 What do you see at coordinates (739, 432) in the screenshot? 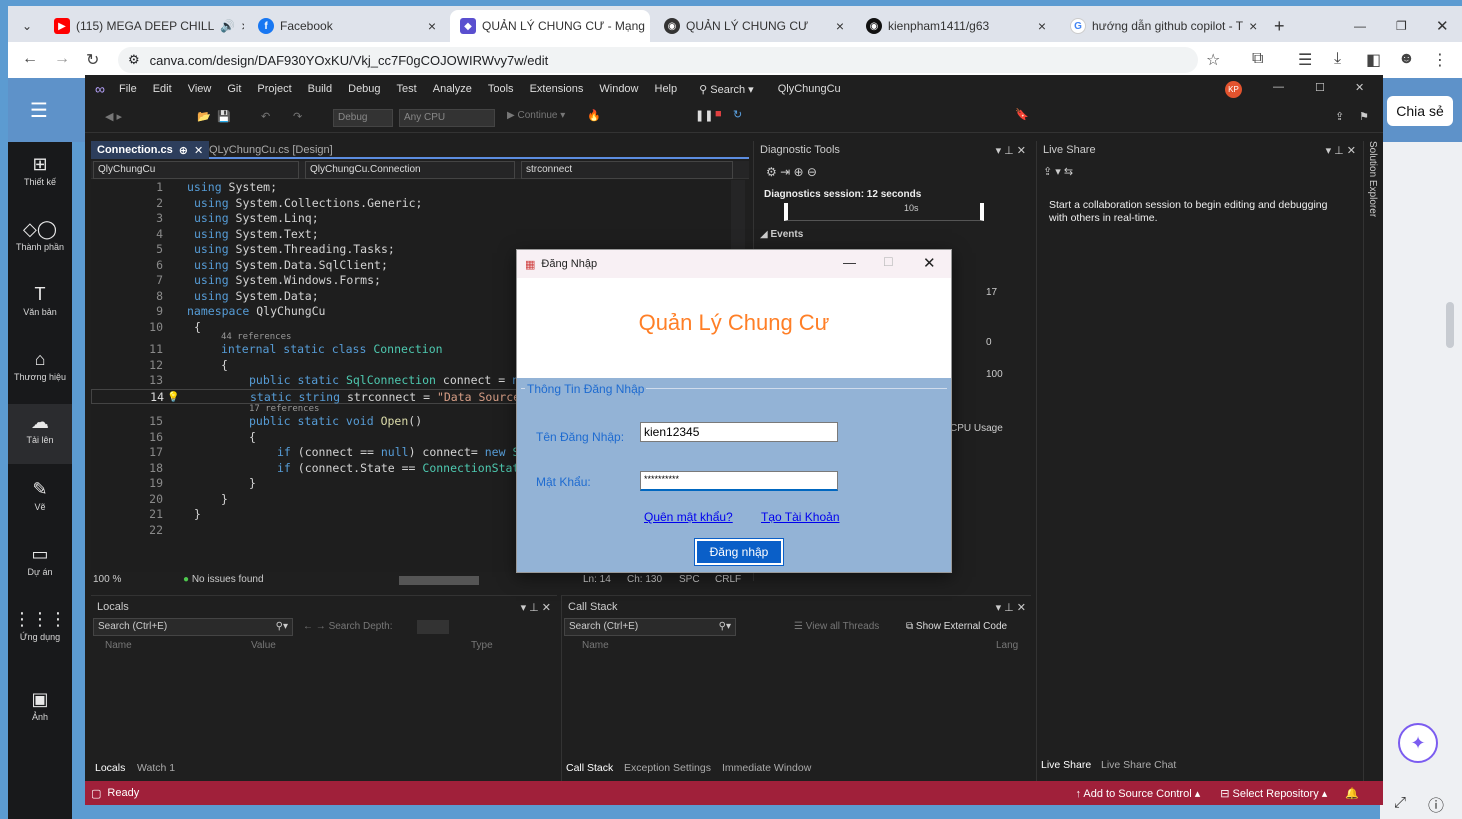
I see `username-input: kien12345` at bounding box center [739, 432].